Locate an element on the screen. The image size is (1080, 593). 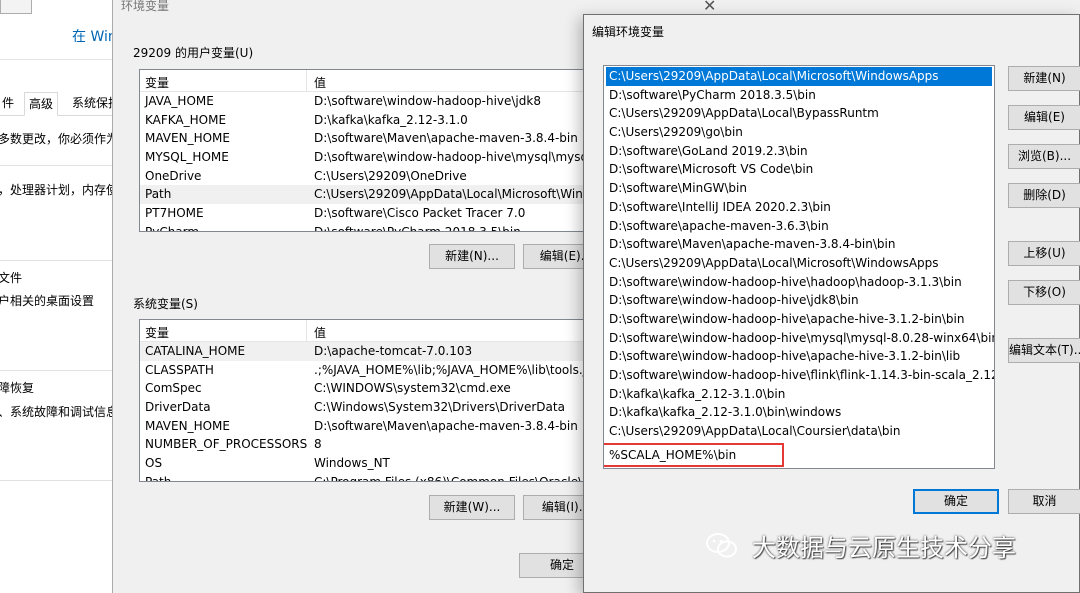
variable-name: DriverData is located at coordinates (178, 407).